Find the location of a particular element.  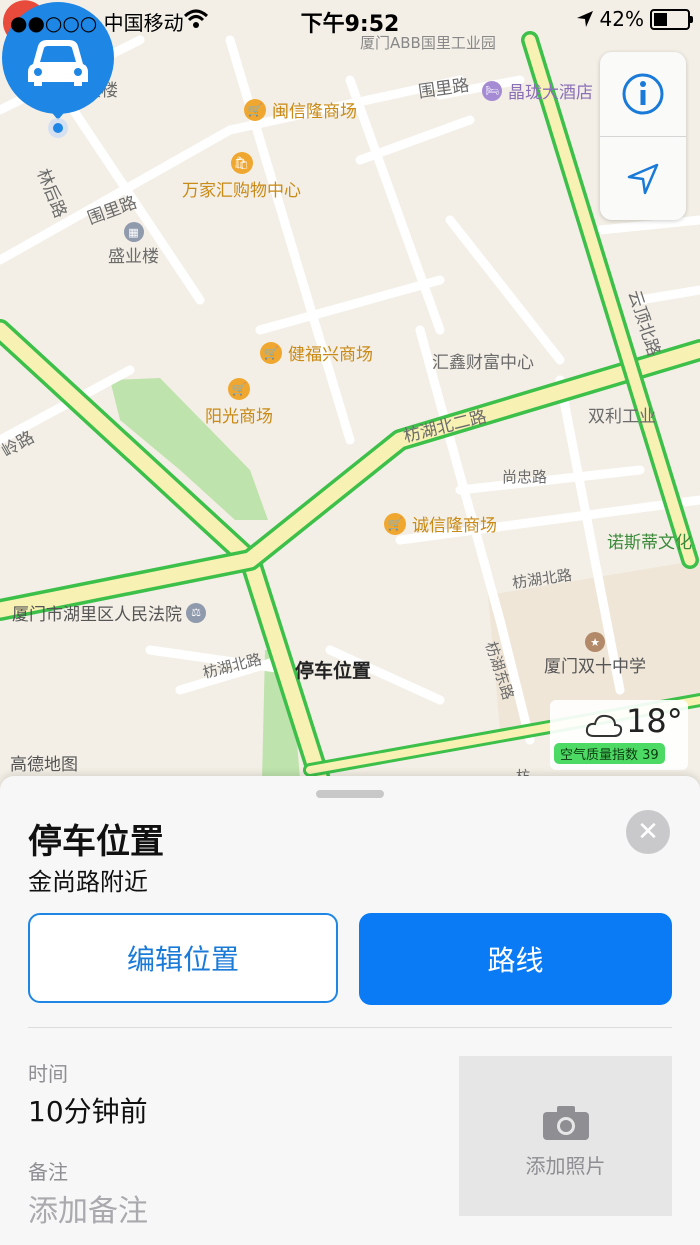

status-right: 42% is located at coordinates (634, 19).